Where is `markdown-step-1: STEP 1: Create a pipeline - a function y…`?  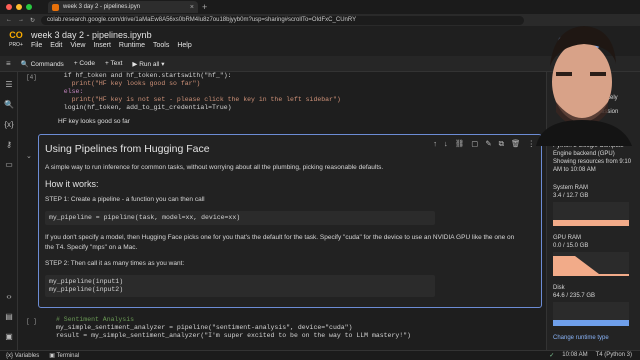
markdown-step-1: STEP 1: Create a pipeline - a function y… is located at coordinates (125, 199).